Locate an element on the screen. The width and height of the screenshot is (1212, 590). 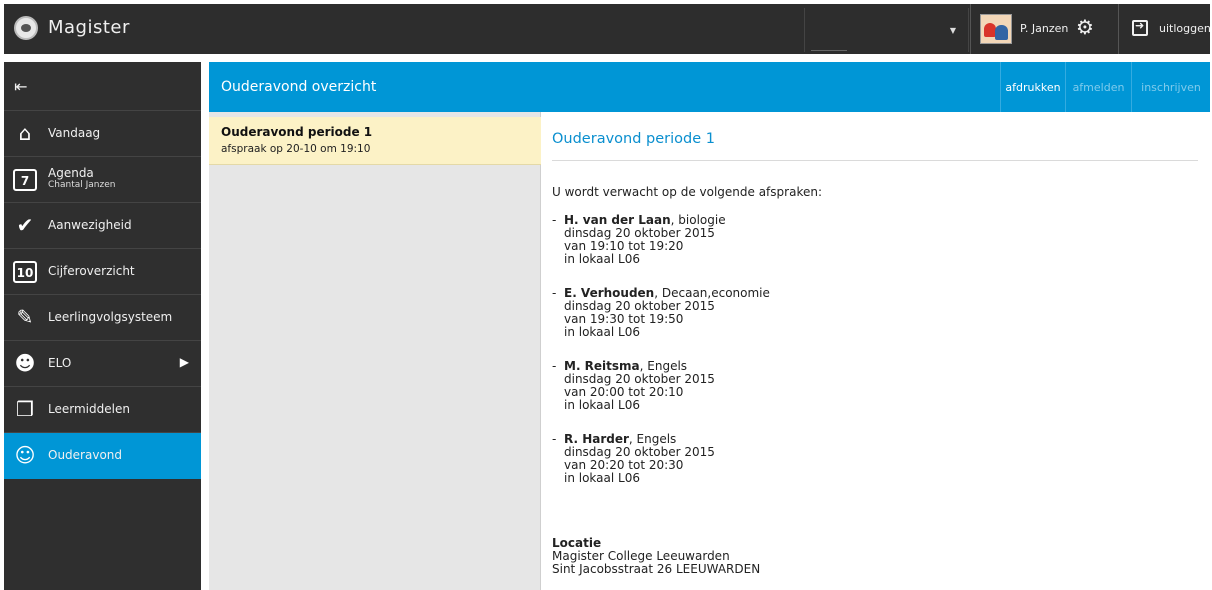
notebook-icon: ✎ is located at coordinates (25, 317).